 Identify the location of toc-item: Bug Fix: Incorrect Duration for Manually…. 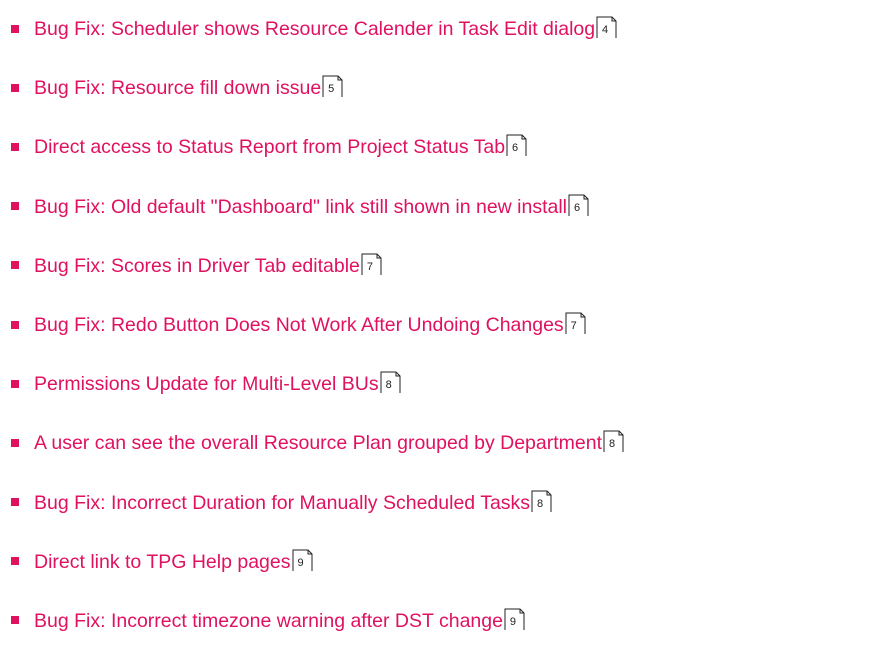
(435, 503).